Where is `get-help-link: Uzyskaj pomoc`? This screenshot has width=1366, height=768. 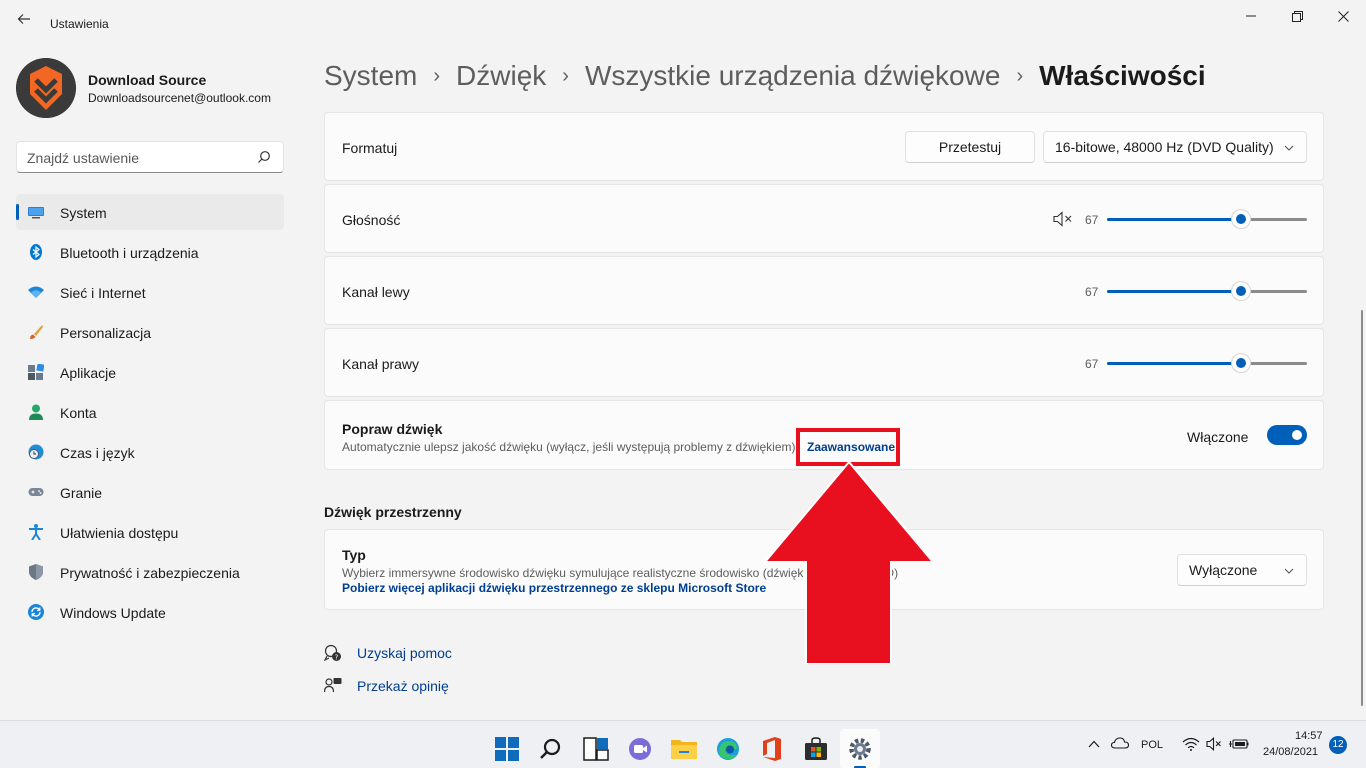
get-help-link: Uzyskaj pomoc is located at coordinates (404, 653).